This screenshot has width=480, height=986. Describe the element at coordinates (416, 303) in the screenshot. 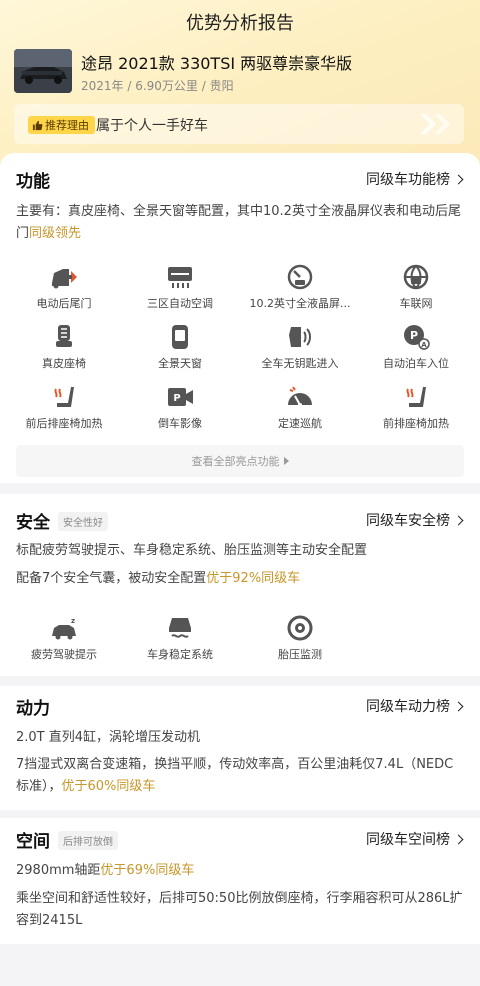

I see `feature-label: 车联网` at that location.